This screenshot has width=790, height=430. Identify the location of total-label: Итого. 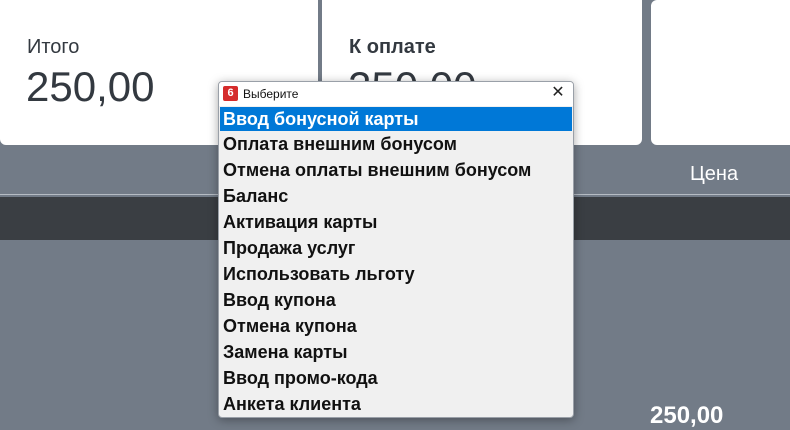
(53, 47).